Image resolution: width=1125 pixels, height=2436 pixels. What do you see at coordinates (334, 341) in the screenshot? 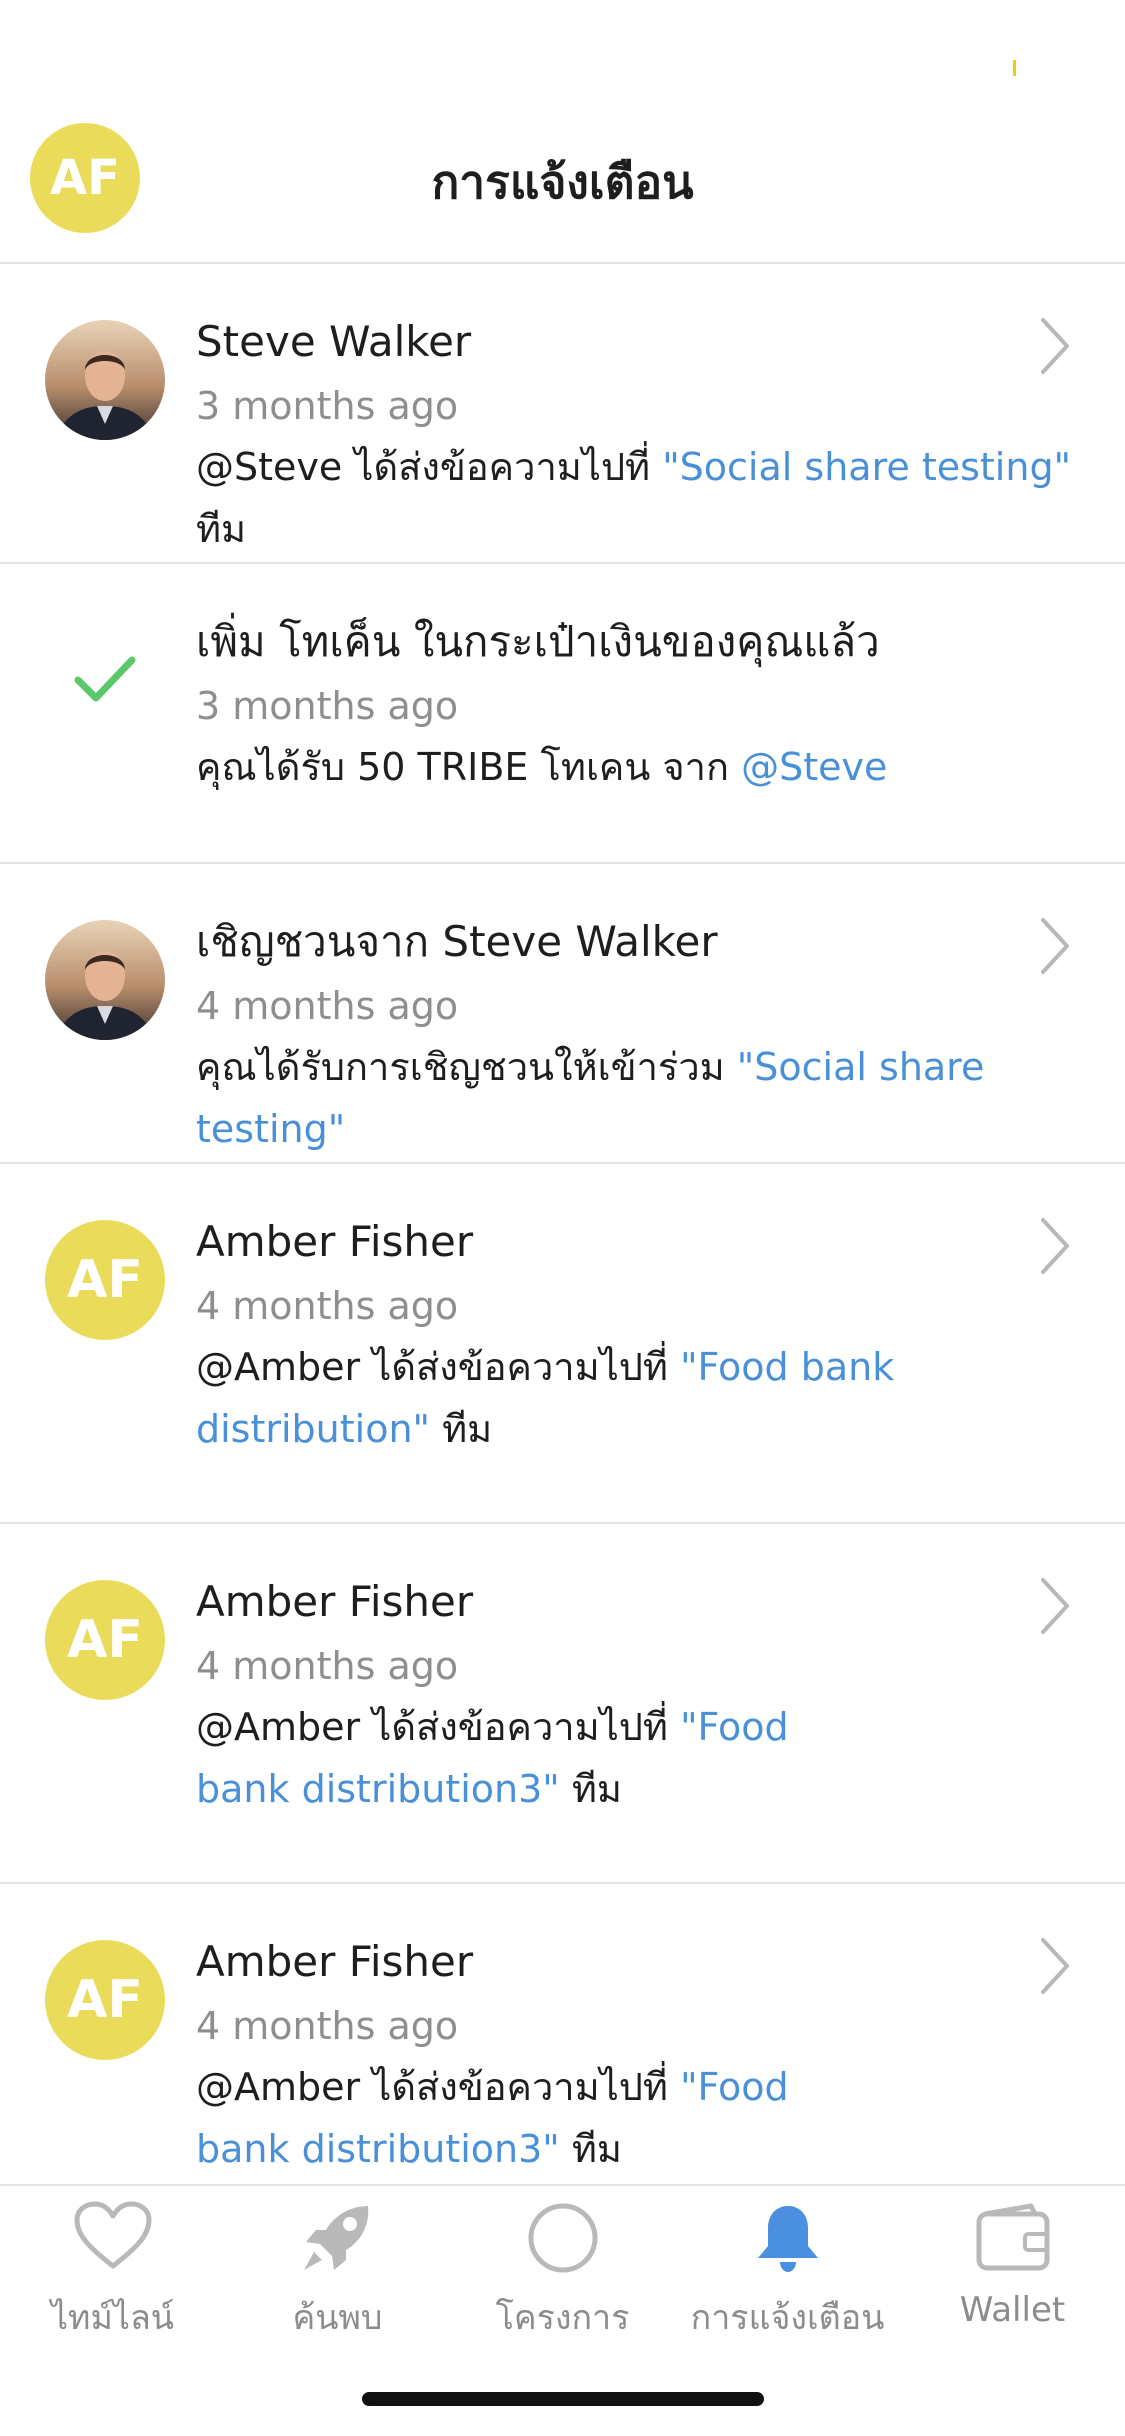
I see `notification-title: Steve Walker` at bounding box center [334, 341].